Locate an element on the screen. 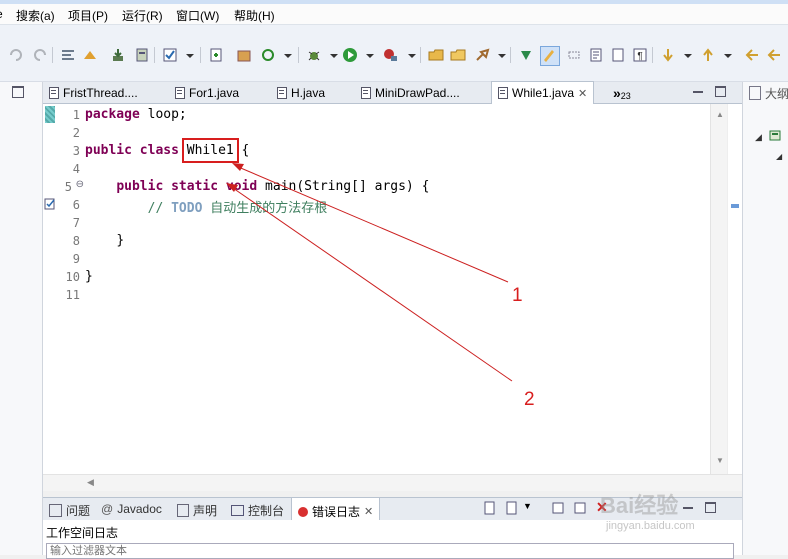  arrowhead-icon is located at coordinates (238, 167).